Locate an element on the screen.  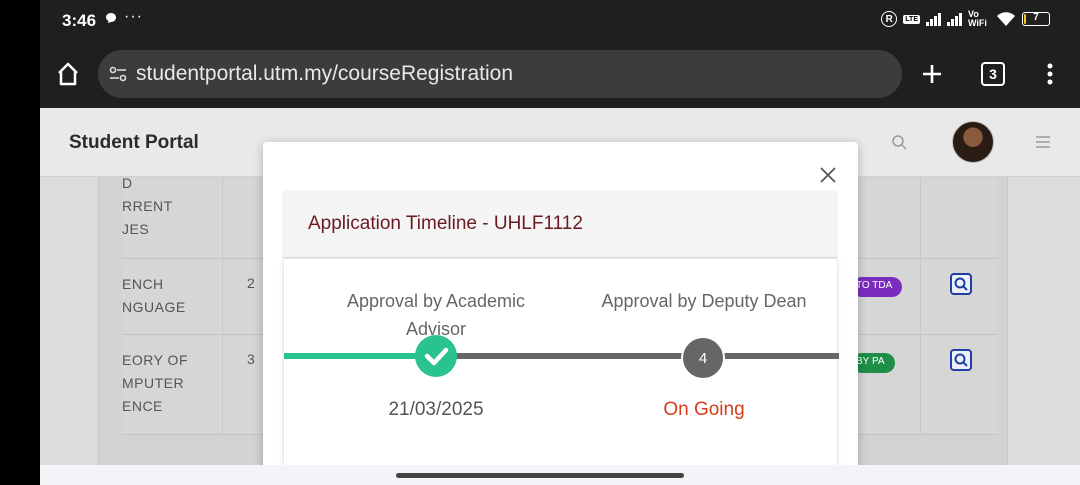
new-tab-icon is located at coordinates (932, 74).